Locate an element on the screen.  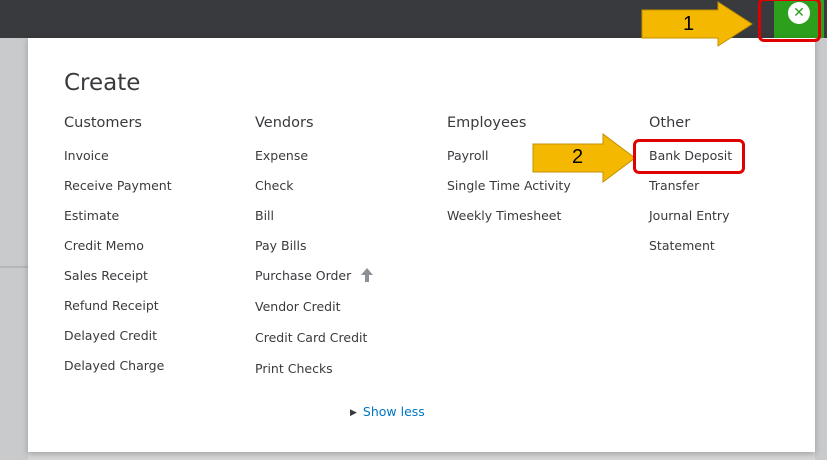
menu-item-transfer: Transfer is located at coordinates (690, 193).